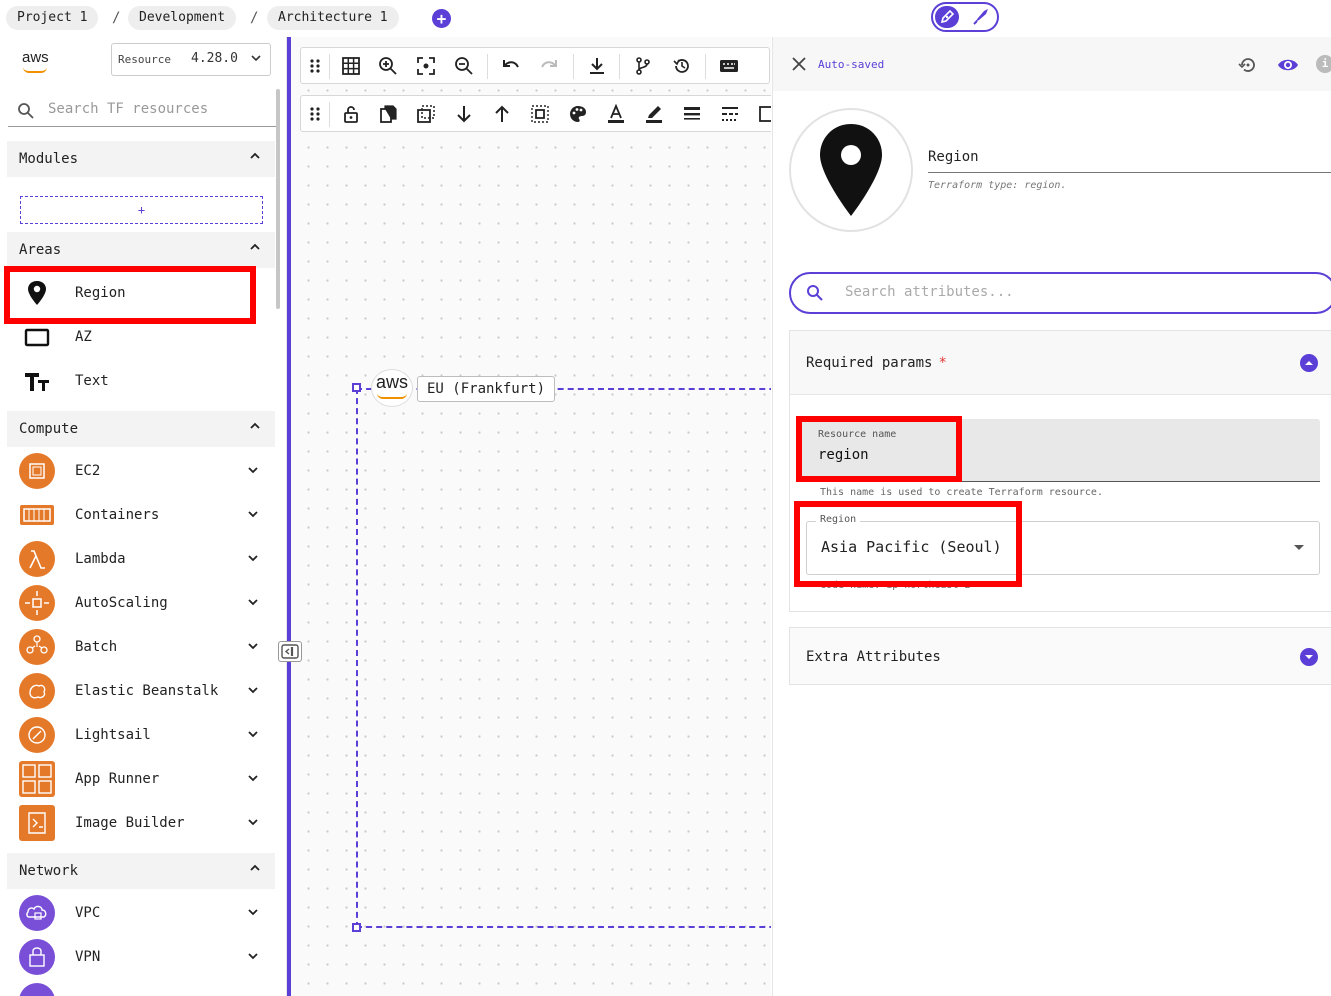 This screenshot has height=996, width=1331. Describe the element at coordinates (441, 18) in the screenshot. I see `add-architecture-button: +` at that location.